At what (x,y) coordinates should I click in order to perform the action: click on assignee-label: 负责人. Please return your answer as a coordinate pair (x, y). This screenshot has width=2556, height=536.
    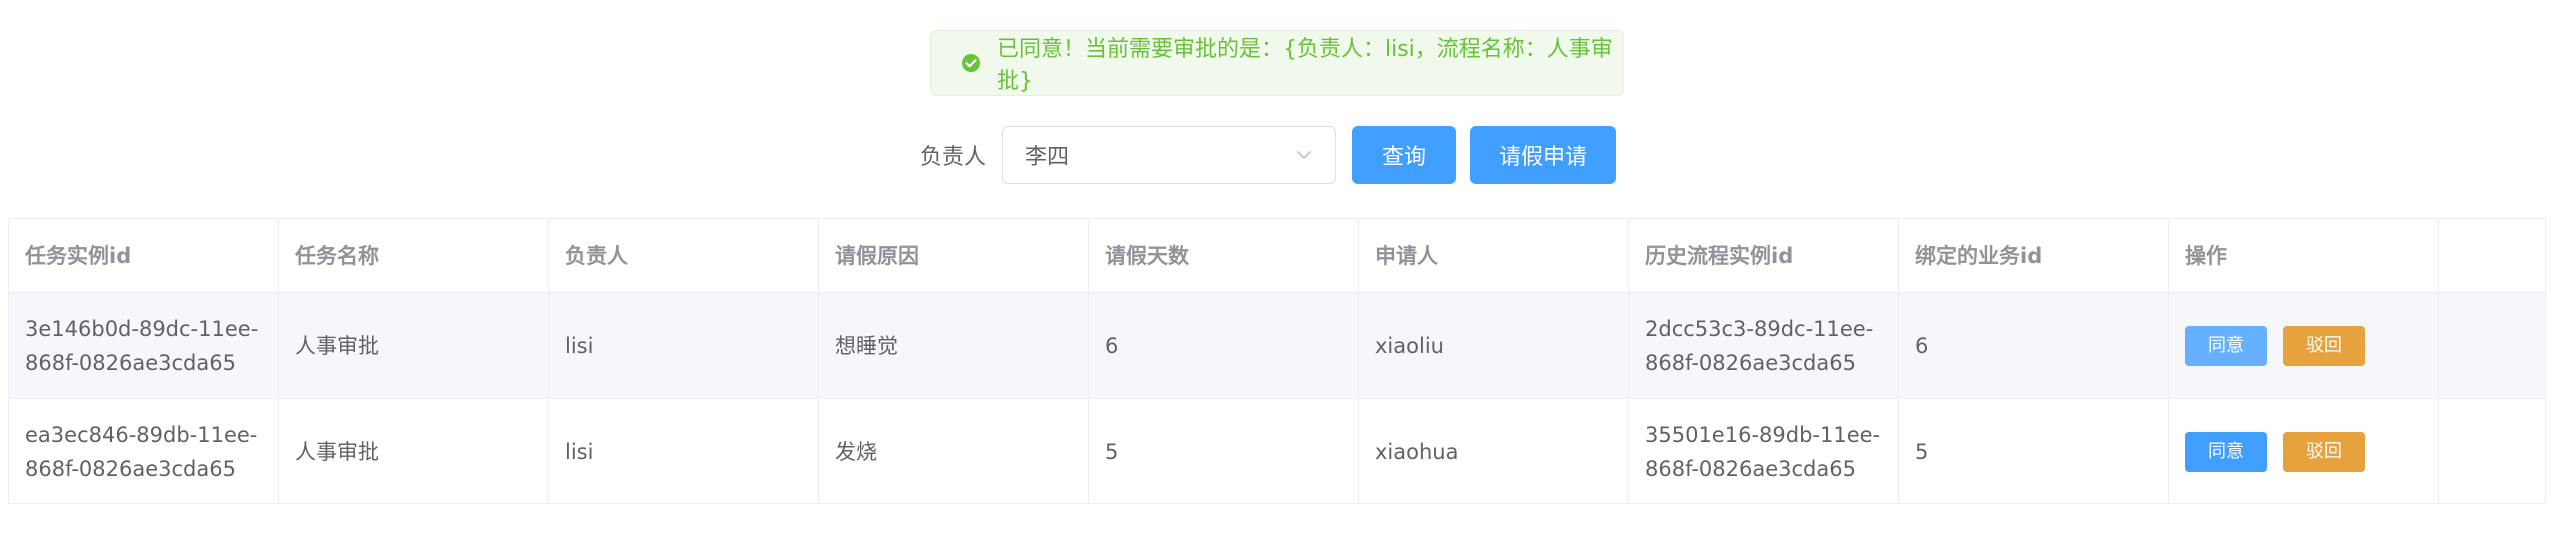
    Looking at the image, I should click on (953, 157).